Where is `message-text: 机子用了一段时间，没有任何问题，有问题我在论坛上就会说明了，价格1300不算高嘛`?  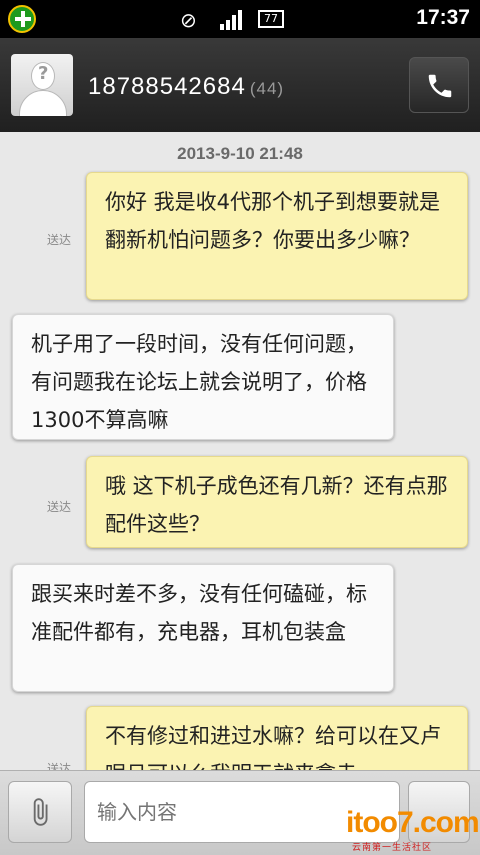
message-text: 机子用了一段时间，没有任何问题，有问题我在论坛上就会说明了，价格1300不算高嘛 is located at coordinates (199, 382).